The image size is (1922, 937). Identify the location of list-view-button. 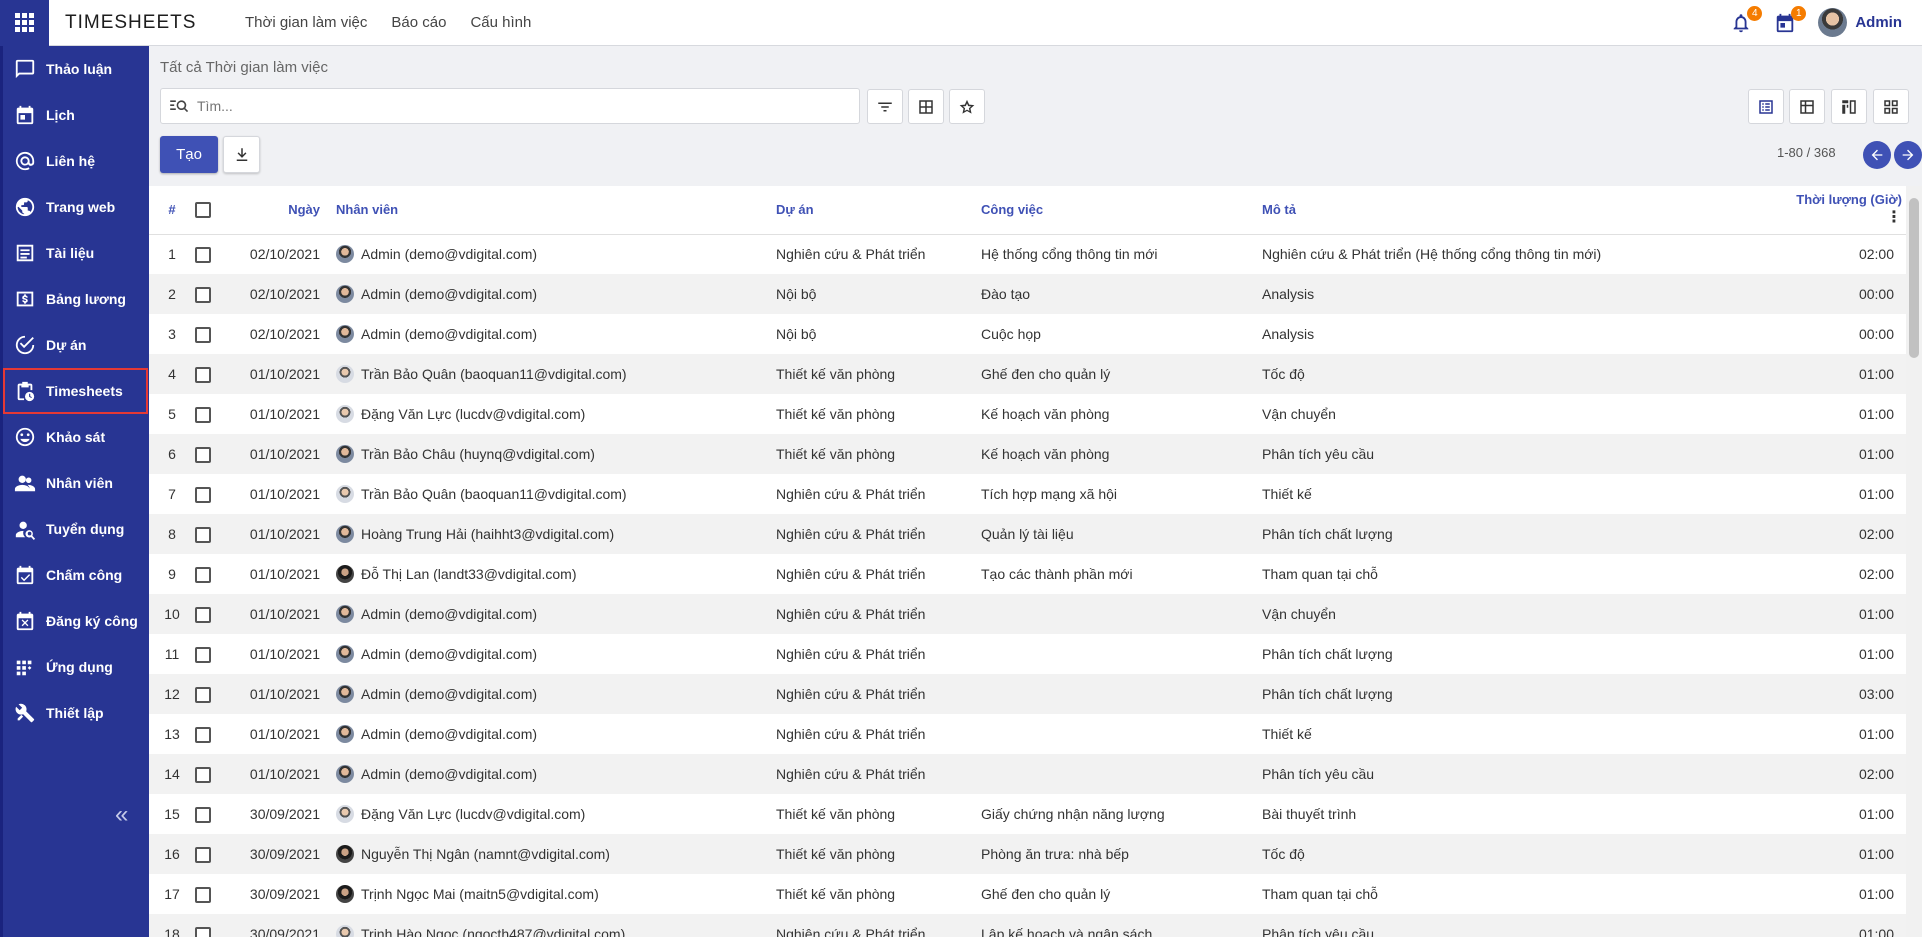
(1766, 106).